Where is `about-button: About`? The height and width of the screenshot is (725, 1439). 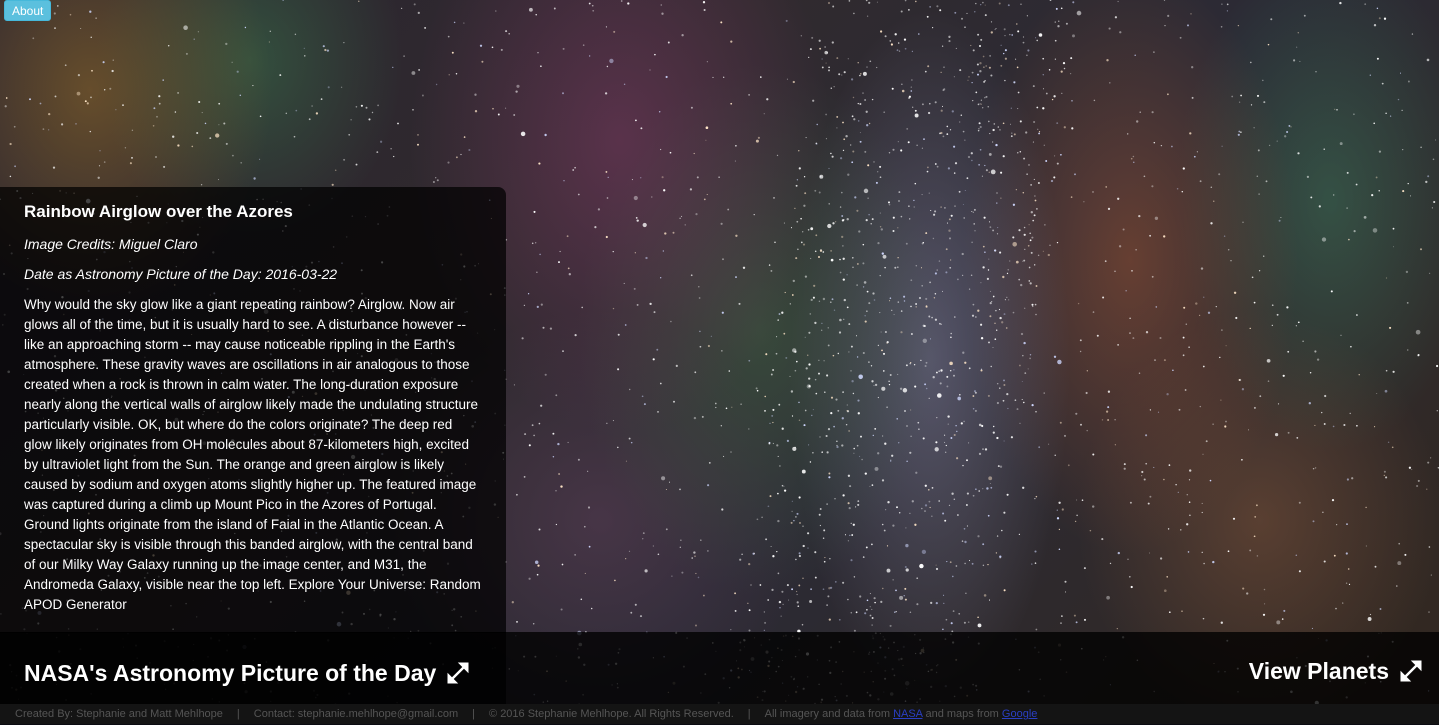 about-button: About is located at coordinates (28, 10).